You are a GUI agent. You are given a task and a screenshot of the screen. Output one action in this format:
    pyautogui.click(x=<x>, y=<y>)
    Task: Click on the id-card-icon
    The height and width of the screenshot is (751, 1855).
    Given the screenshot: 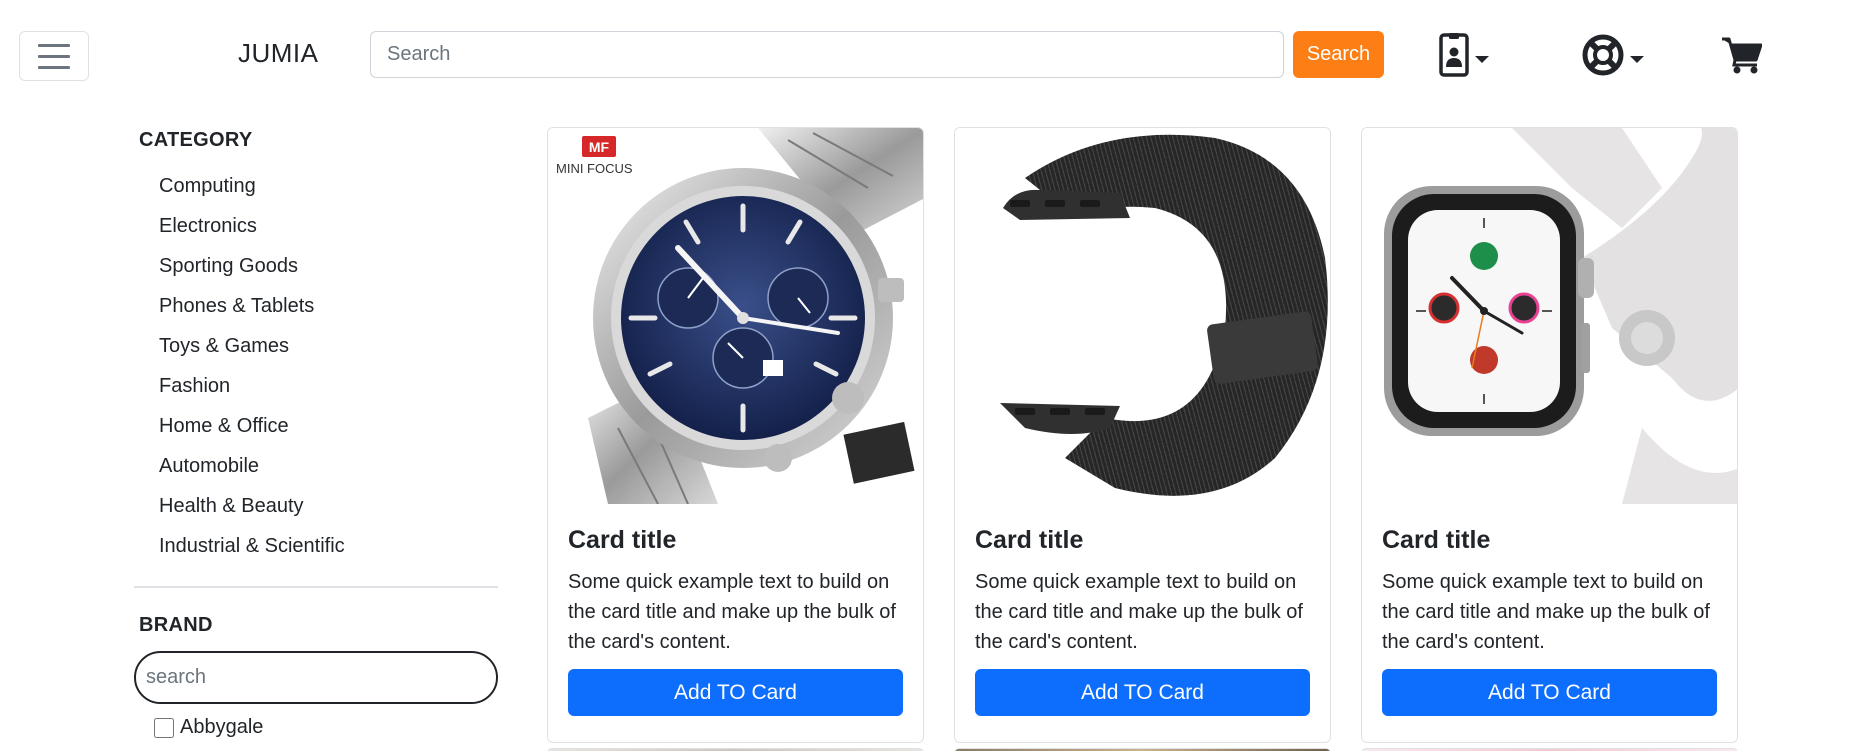 What is the action you would take?
    pyautogui.click(x=1454, y=55)
    